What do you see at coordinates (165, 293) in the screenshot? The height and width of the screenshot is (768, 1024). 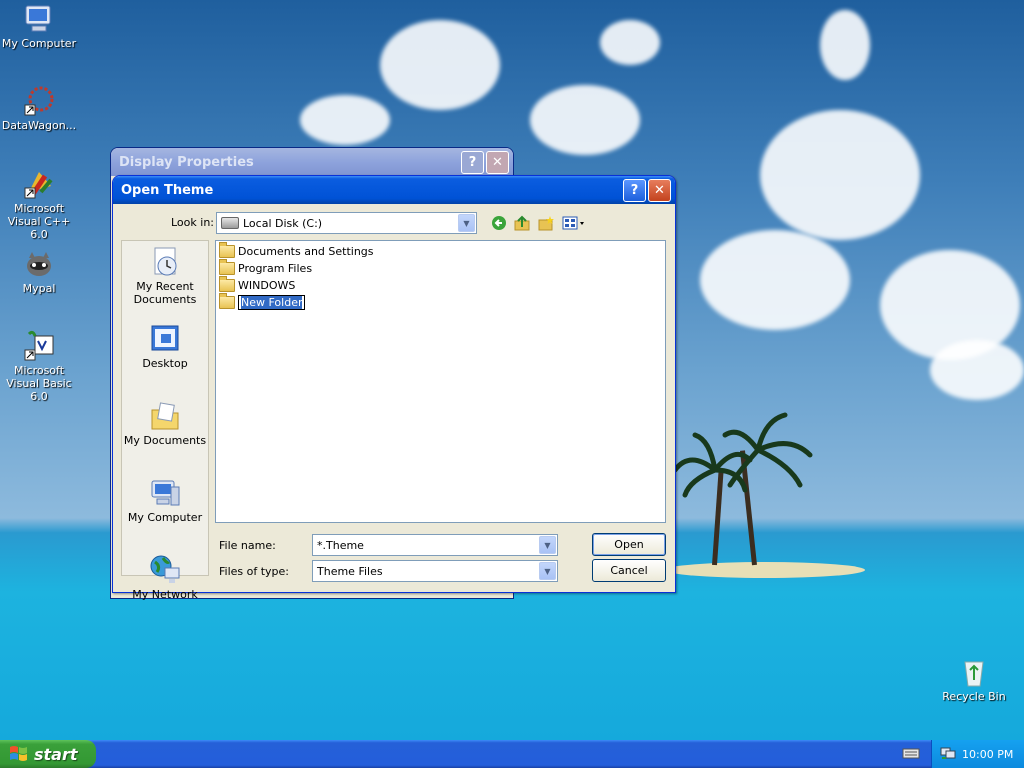 I see `place-label: My Recent Documents` at bounding box center [165, 293].